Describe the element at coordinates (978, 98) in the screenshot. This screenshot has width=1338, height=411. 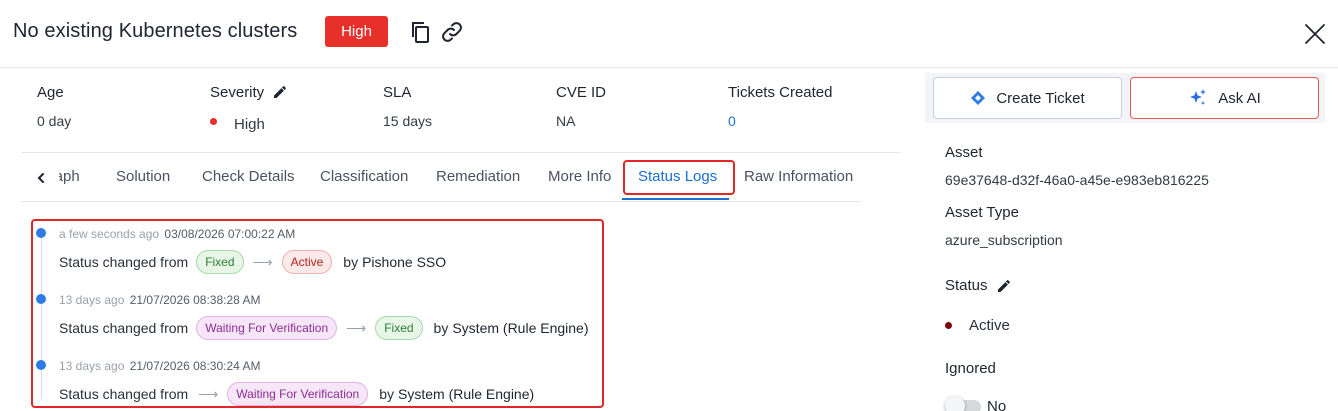
I see `jira-diamond-icon` at that location.